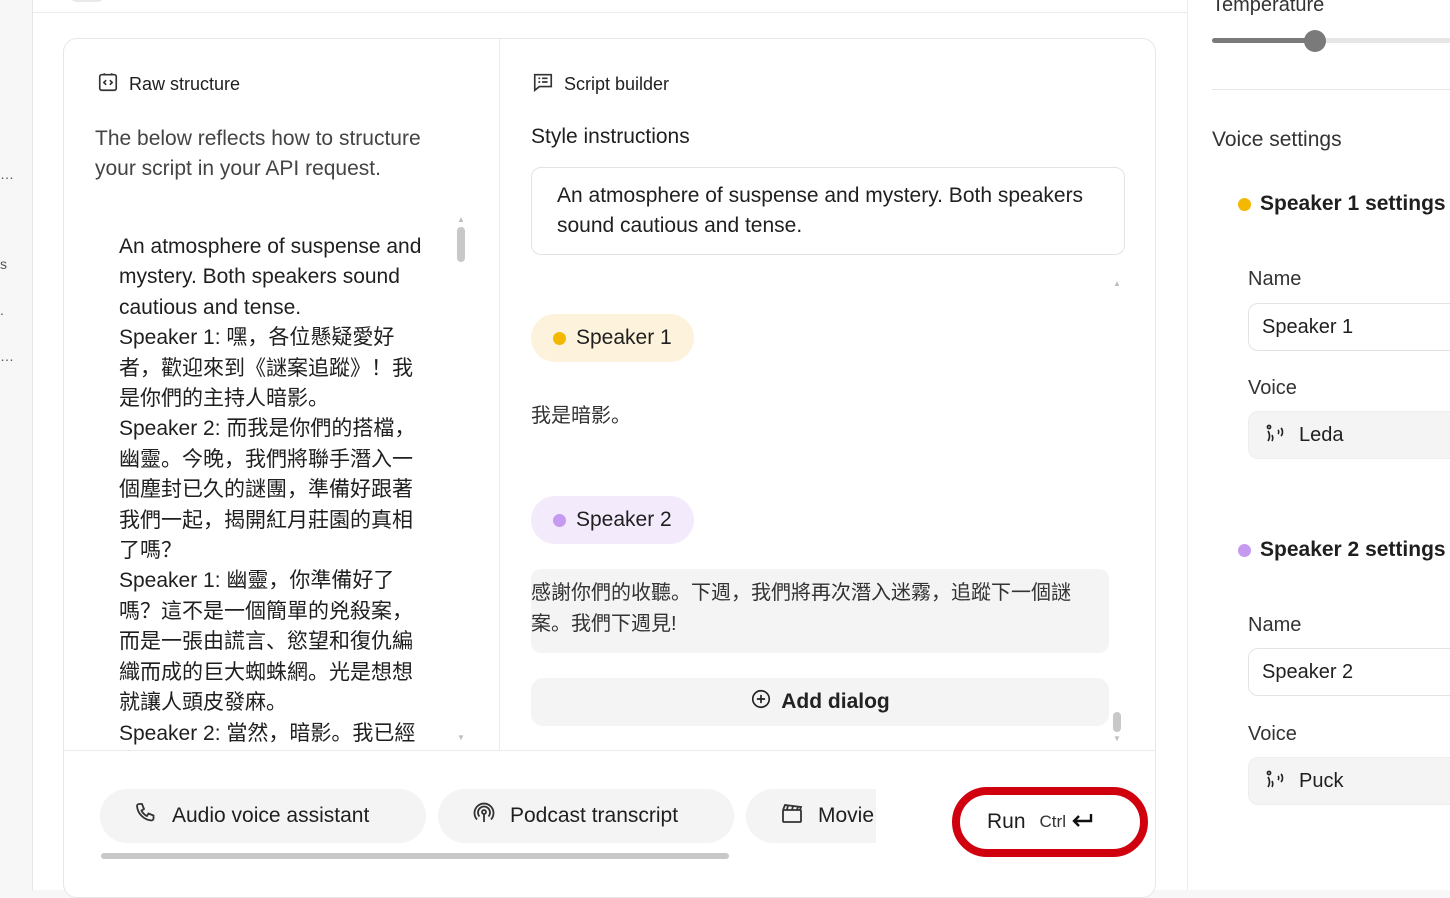  Describe the element at coordinates (792, 816) in the screenshot. I see `clapperboard-icon` at that location.